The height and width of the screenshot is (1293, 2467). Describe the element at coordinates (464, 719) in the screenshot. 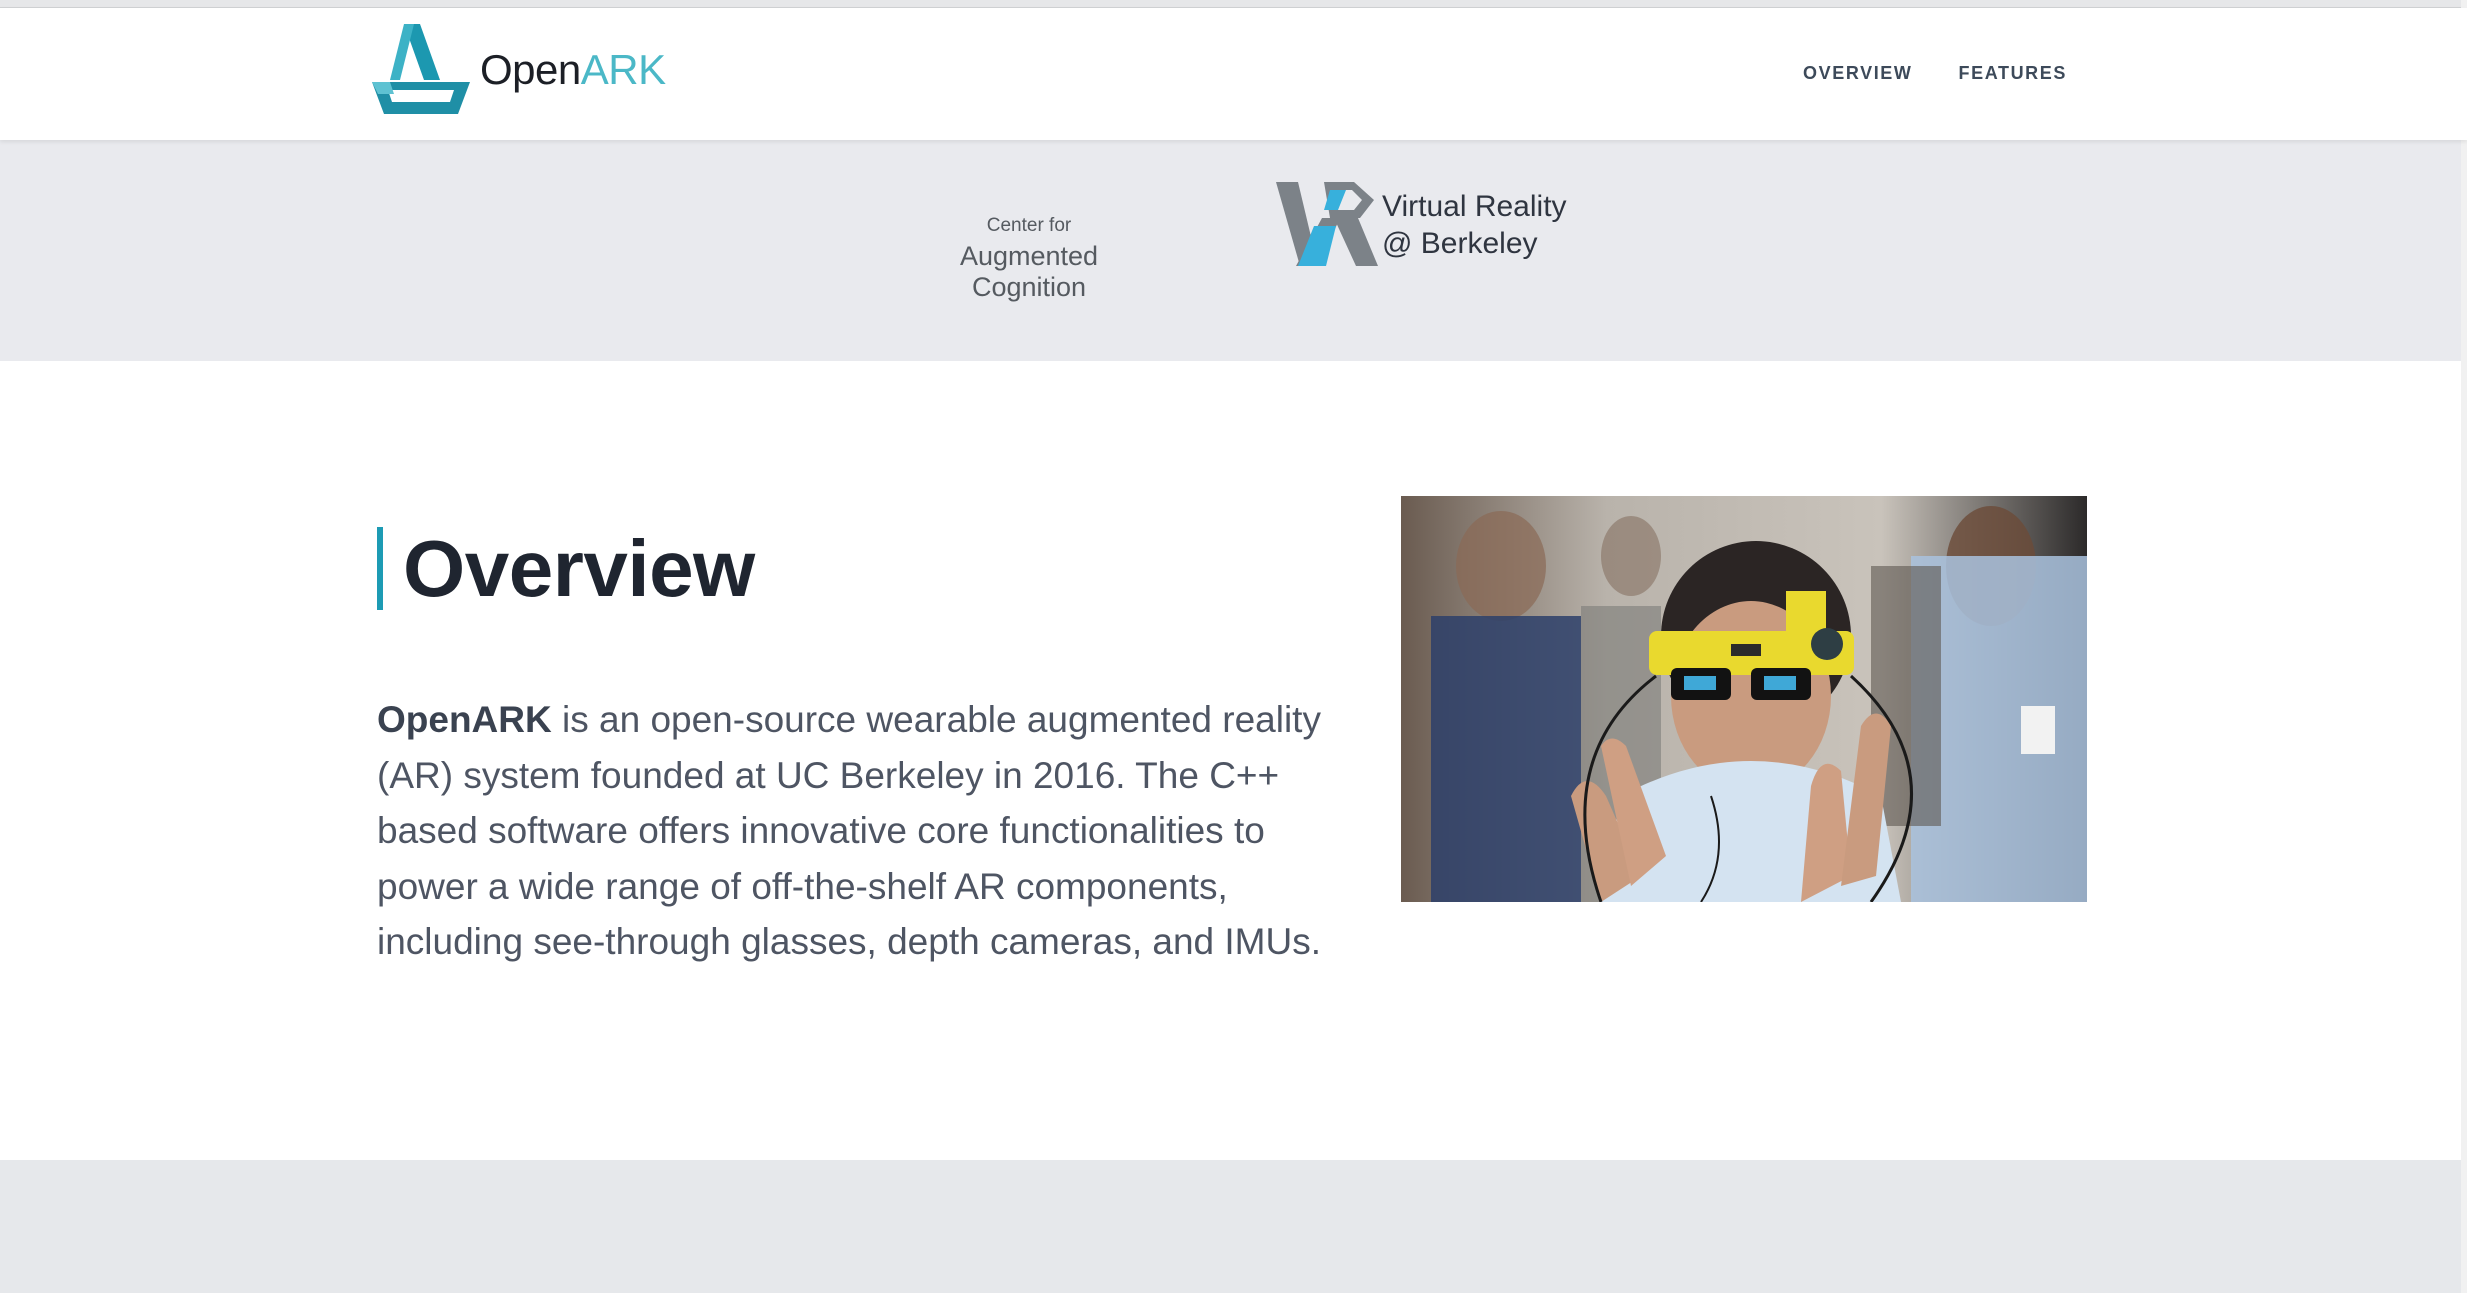

I see `overview-lead: OpenARK` at that location.